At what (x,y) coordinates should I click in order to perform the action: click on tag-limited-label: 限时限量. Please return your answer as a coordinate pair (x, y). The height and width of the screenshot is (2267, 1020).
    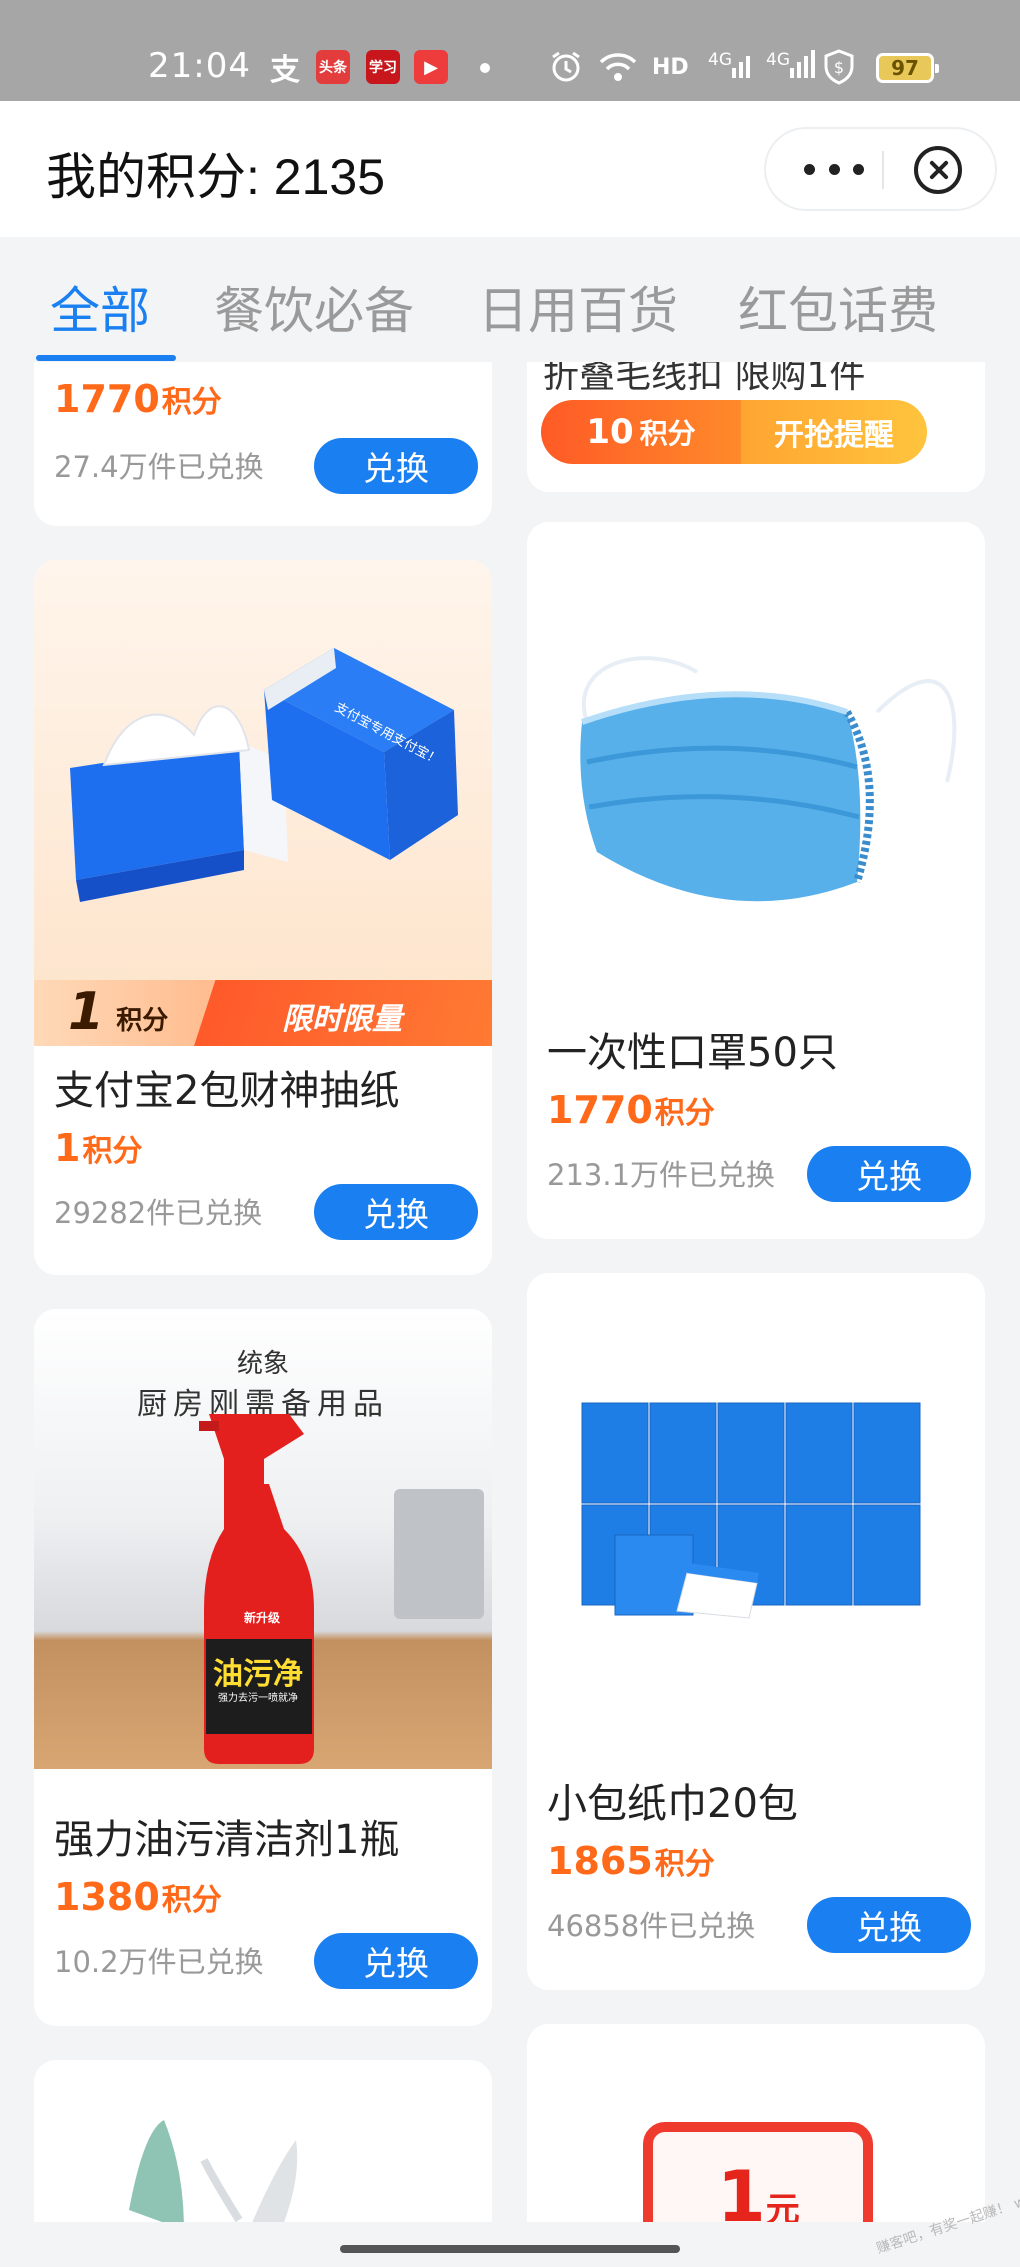
    Looking at the image, I should click on (342, 1019).